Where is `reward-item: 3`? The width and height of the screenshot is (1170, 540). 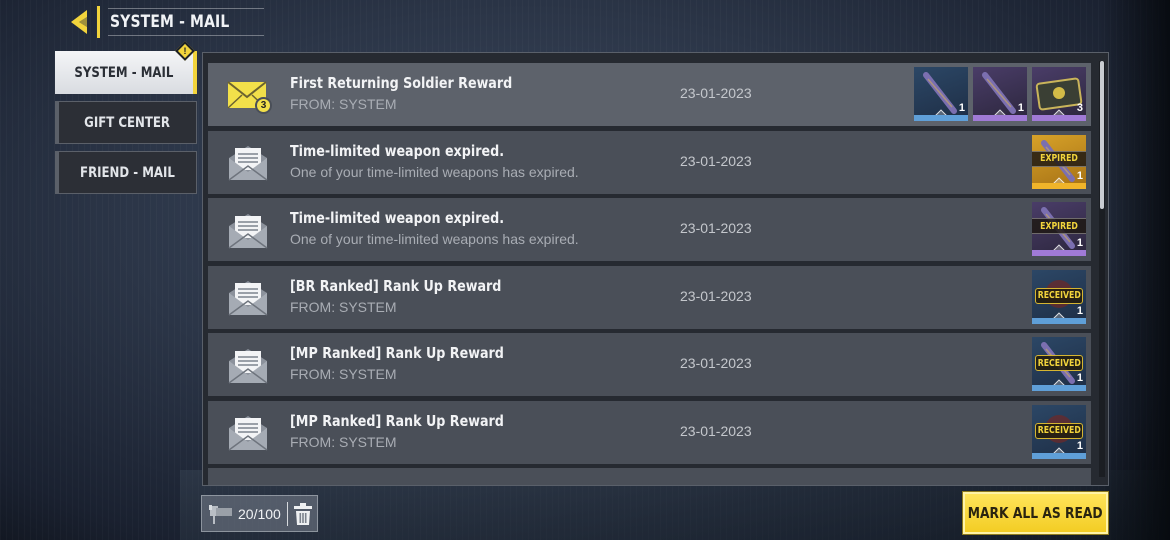 reward-item: 3 is located at coordinates (1059, 94).